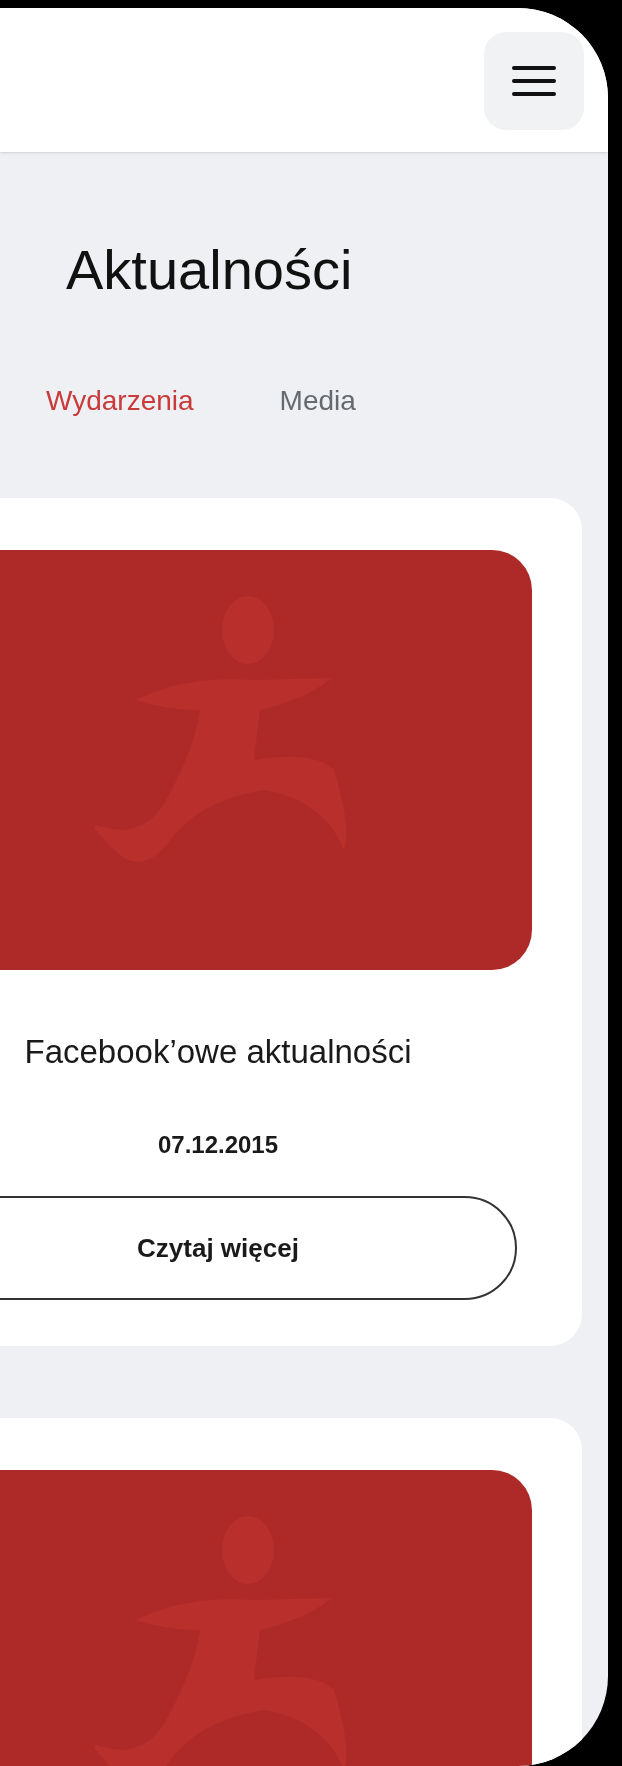 This screenshot has height=1766, width=622. I want to click on card-date: 07.12.2015, so click(218, 1145).